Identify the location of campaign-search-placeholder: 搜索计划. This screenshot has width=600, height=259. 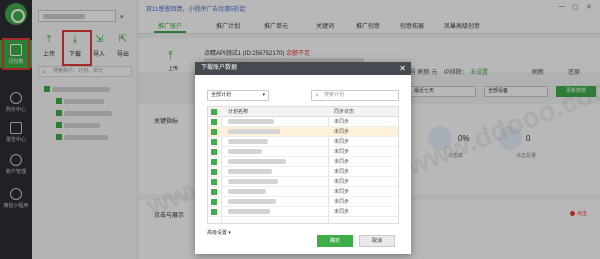
(334, 95).